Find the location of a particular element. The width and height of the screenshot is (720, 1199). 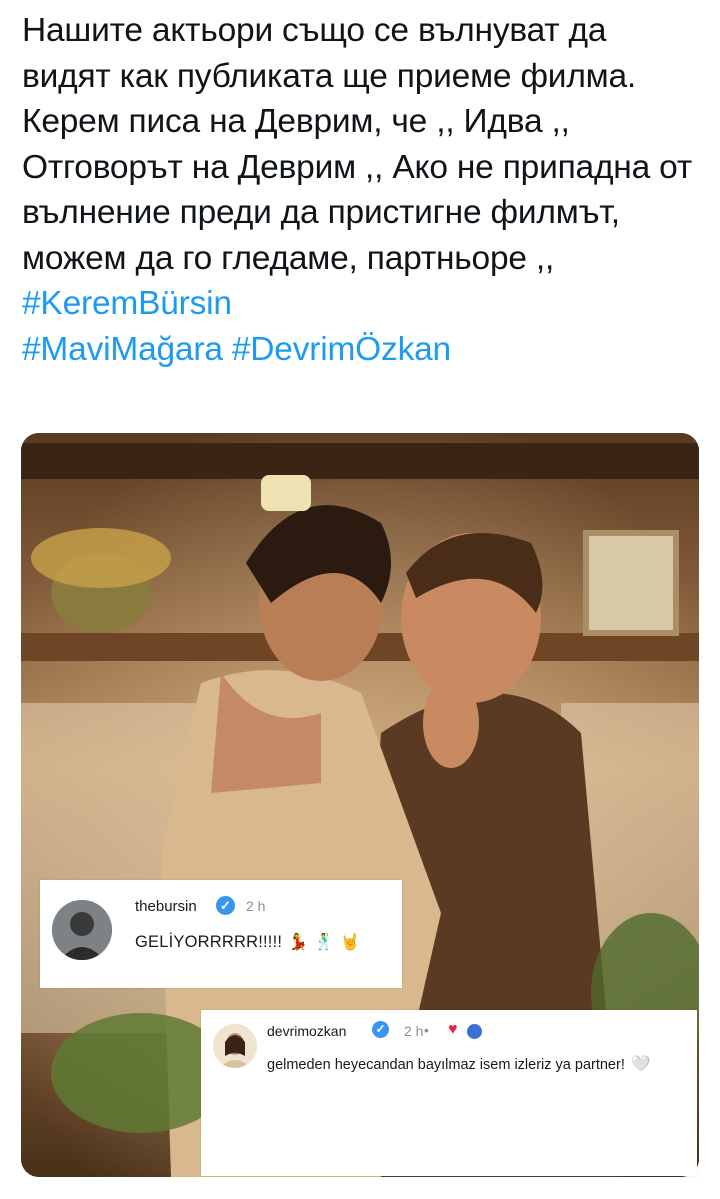

avatar-devrimozkan is located at coordinates (235, 1046).